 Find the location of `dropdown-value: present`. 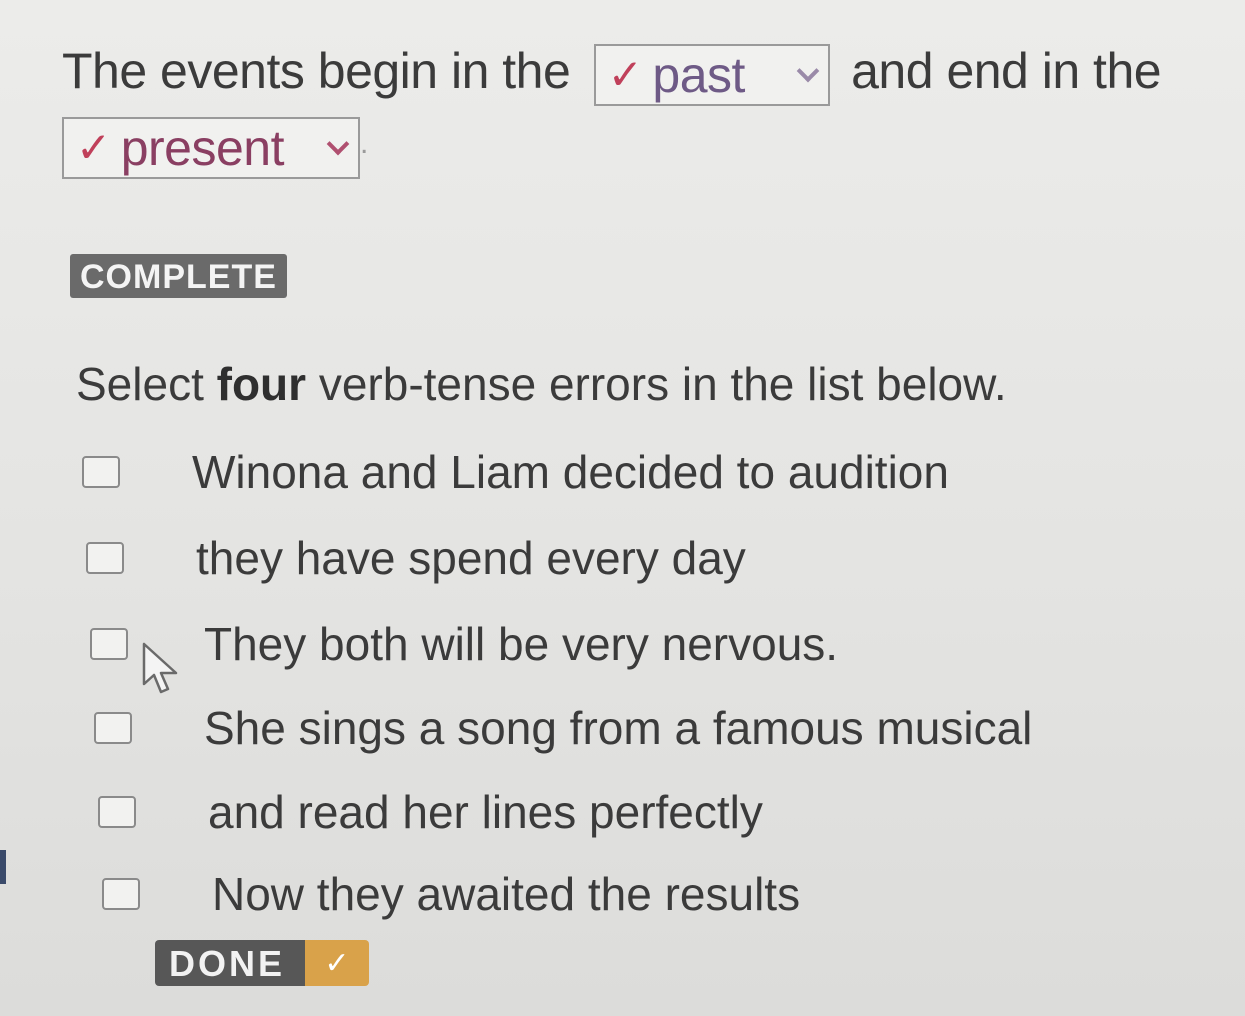

dropdown-value: present is located at coordinates (202, 147).